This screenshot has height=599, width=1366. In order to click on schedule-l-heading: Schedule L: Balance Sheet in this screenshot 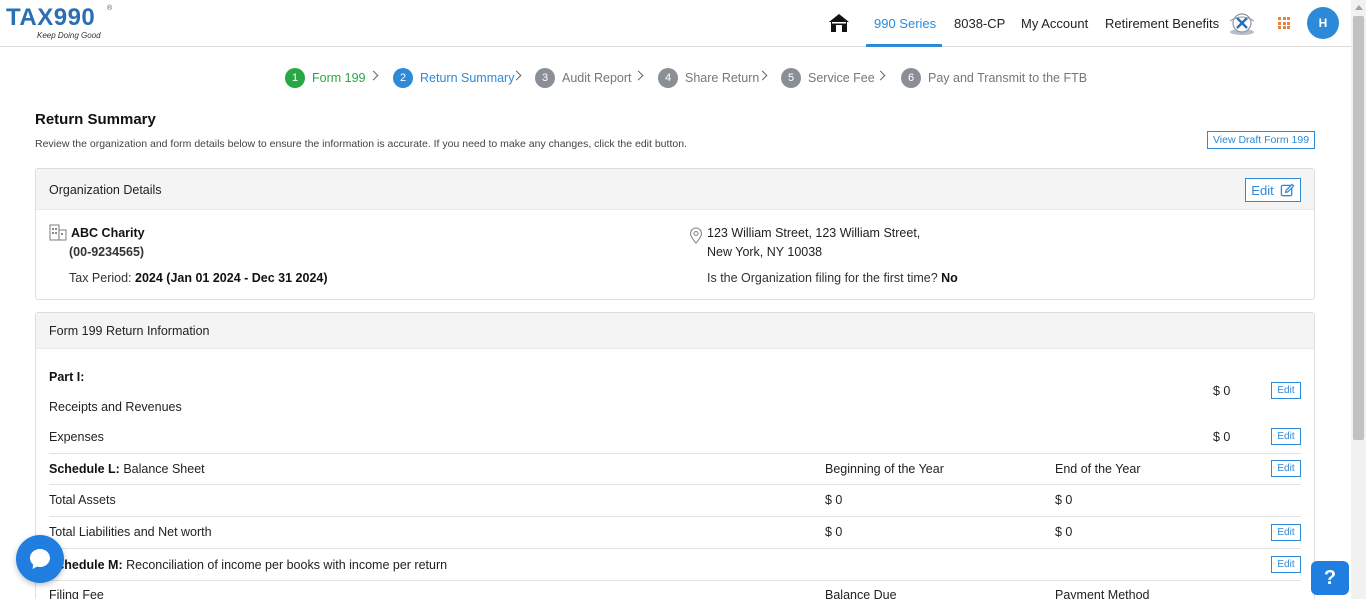, I will do `click(127, 469)`.